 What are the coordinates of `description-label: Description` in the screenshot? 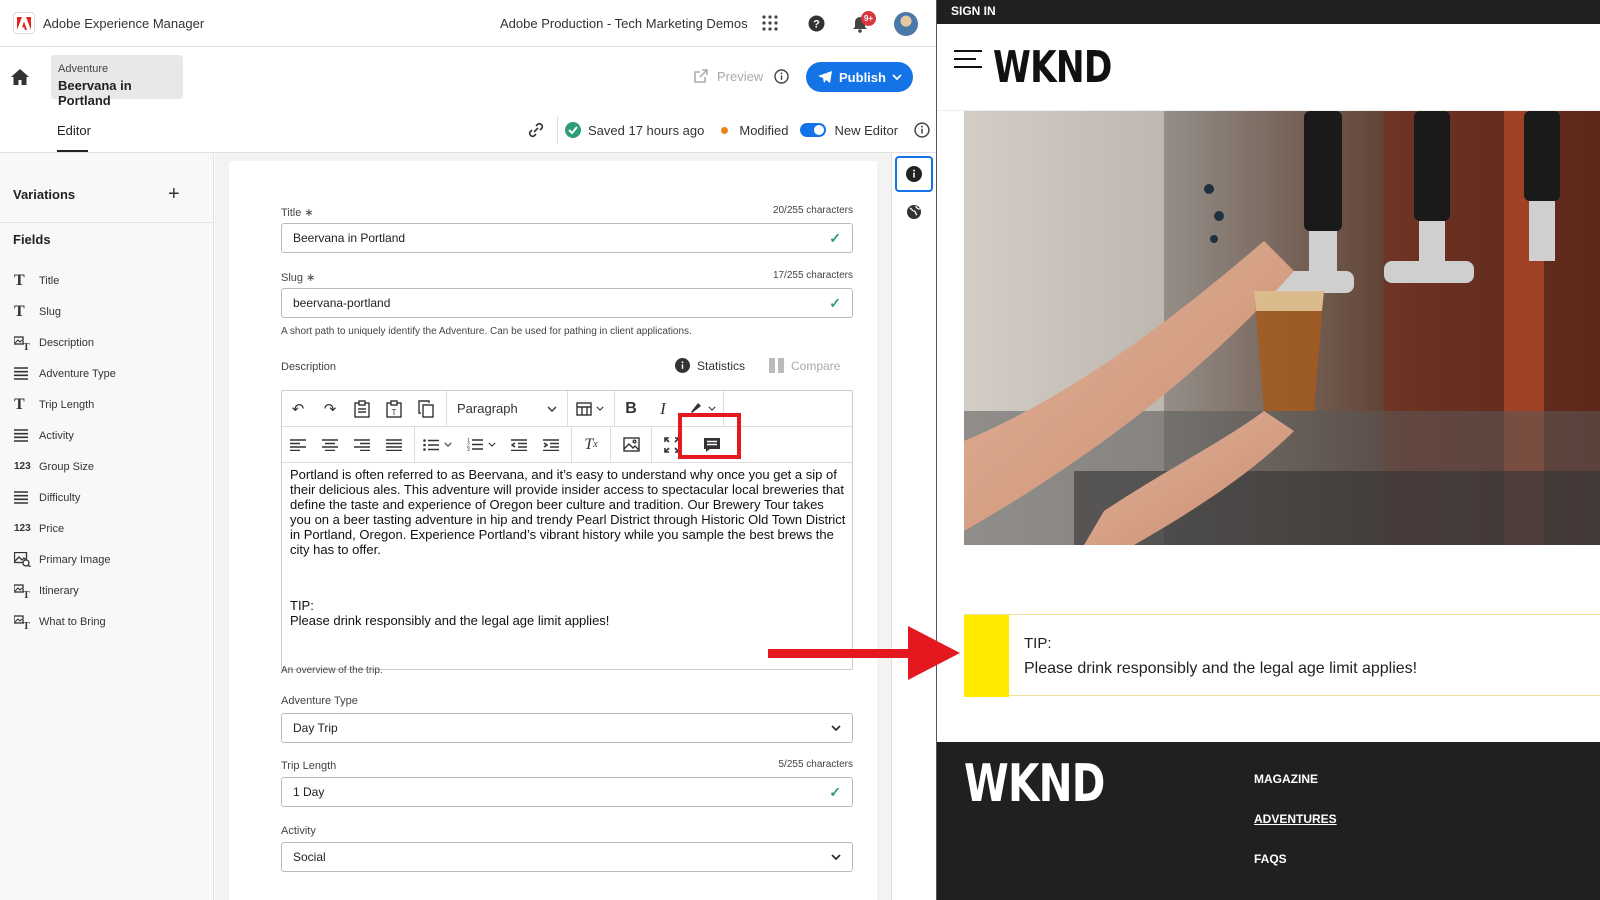 It's located at (309, 367).